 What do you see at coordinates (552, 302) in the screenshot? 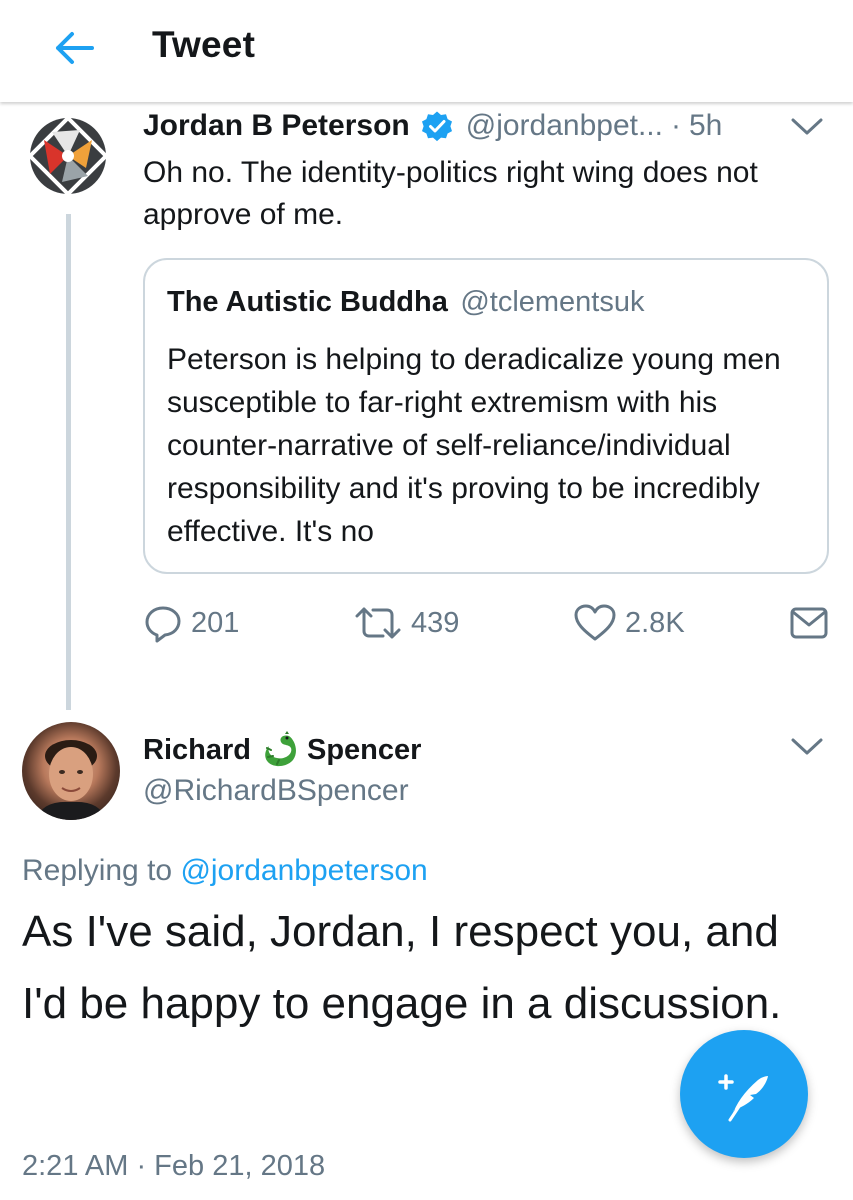
I see `quoted-author-handle: @tclementsuk` at bounding box center [552, 302].